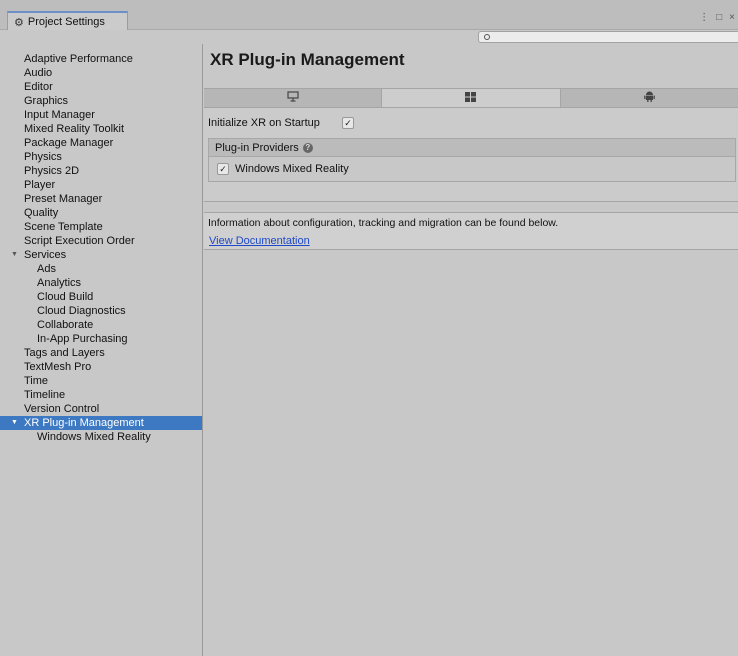 The width and height of the screenshot is (738, 656). What do you see at coordinates (64, 353) in the screenshot?
I see `sidebar-item-label: Tags and Layers` at bounding box center [64, 353].